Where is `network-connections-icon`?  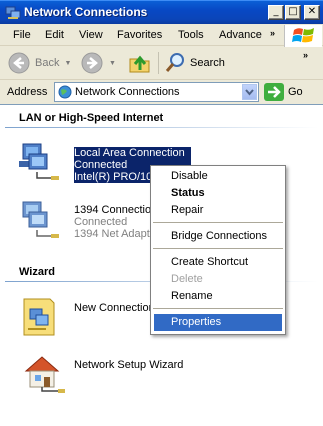 network-connections-icon is located at coordinates (13, 12).